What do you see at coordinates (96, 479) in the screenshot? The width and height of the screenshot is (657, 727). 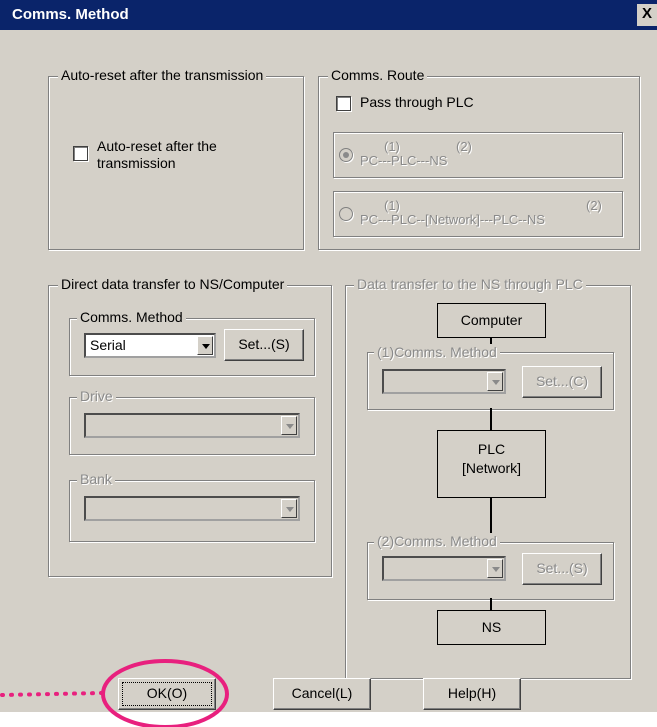 I see `bank-legend: Bank` at bounding box center [96, 479].